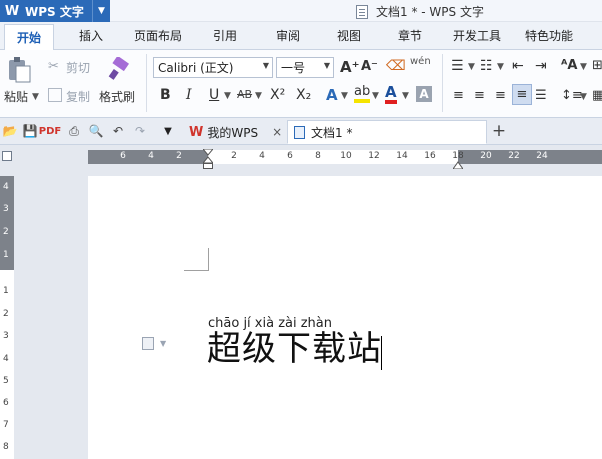  I want to click on decrease-indent-icon: ⇤, so click(518, 66).